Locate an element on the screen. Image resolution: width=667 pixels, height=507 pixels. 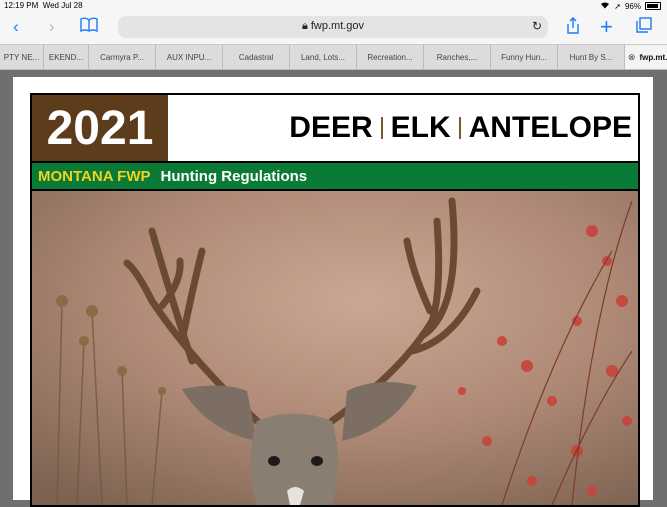
battery-icon is located at coordinates (653, 6).